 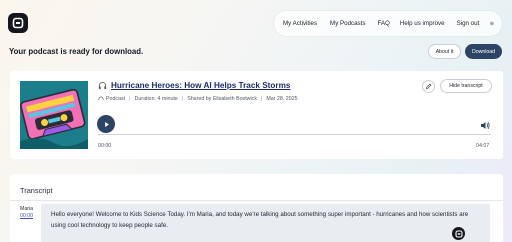 What do you see at coordinates (282, 99) in the screenshot?
I see `podcast-date: Mar 28, 2025` at bounding box center [282, 99].